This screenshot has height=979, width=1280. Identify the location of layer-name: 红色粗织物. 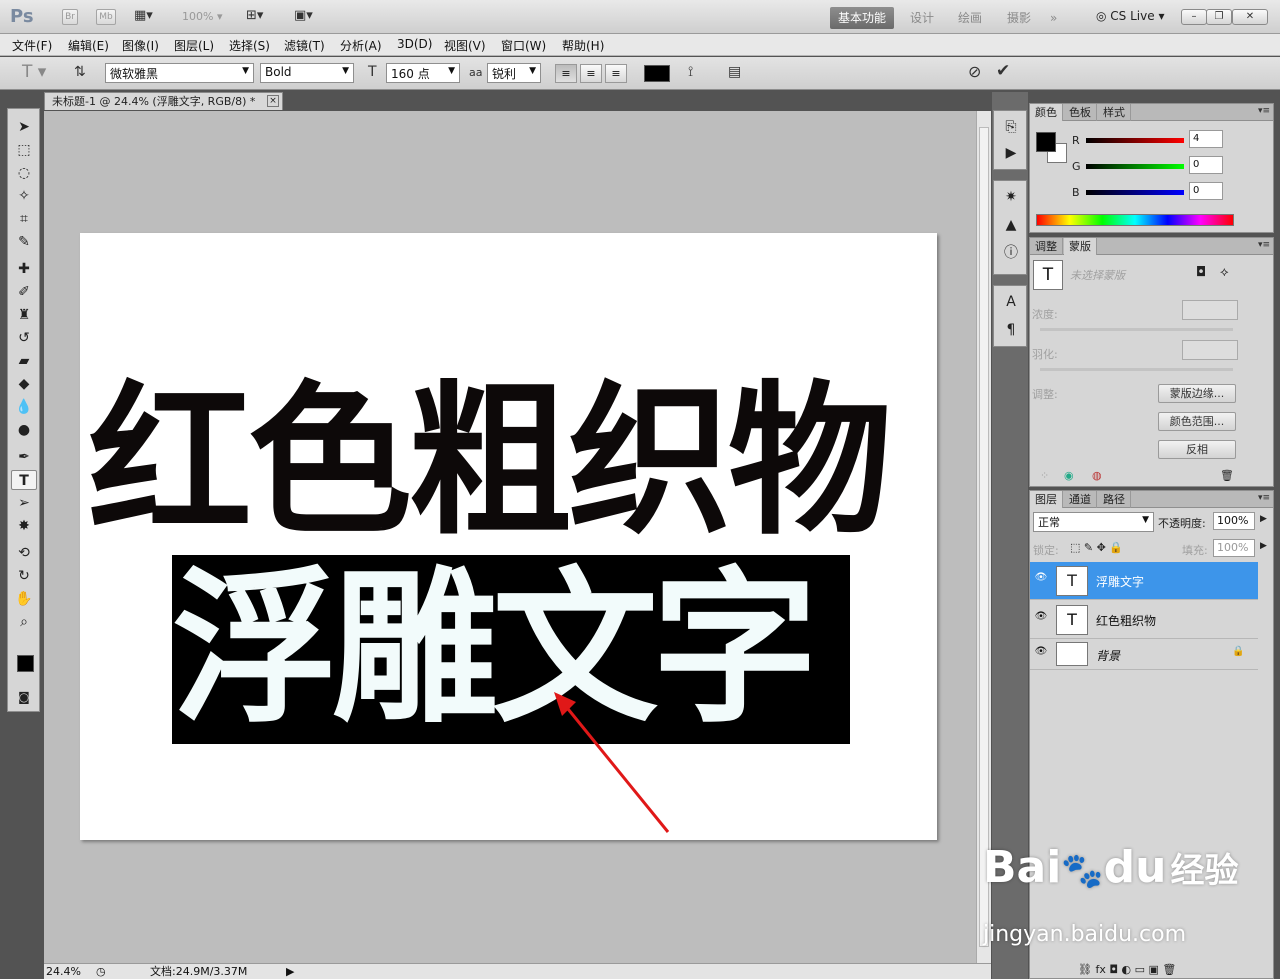
(1126, 620).